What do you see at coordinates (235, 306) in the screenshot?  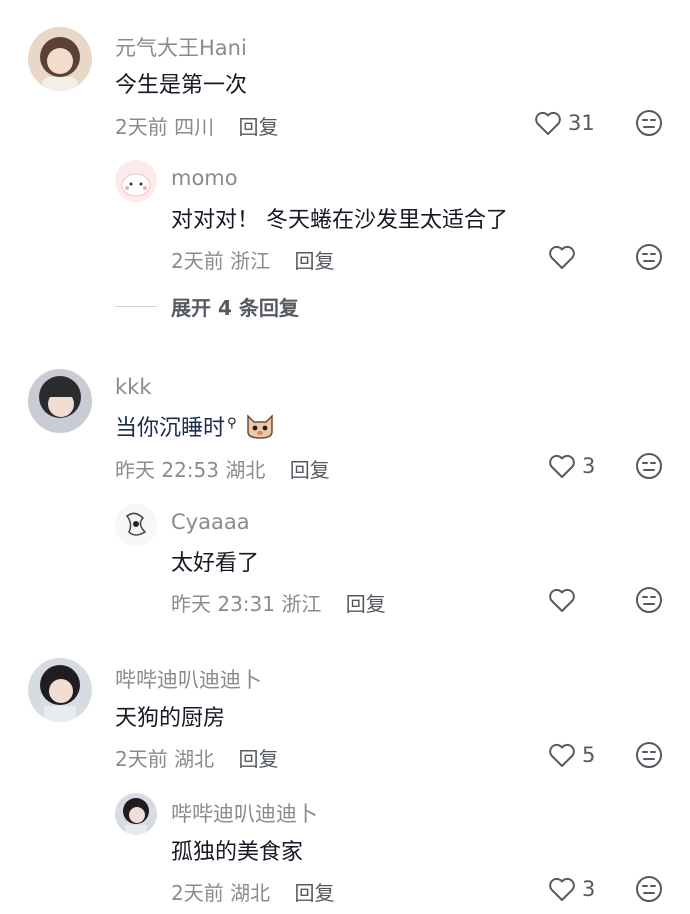 I see `expand-replies-label: 展开 4 条回复` at bounding box center [235, 306].